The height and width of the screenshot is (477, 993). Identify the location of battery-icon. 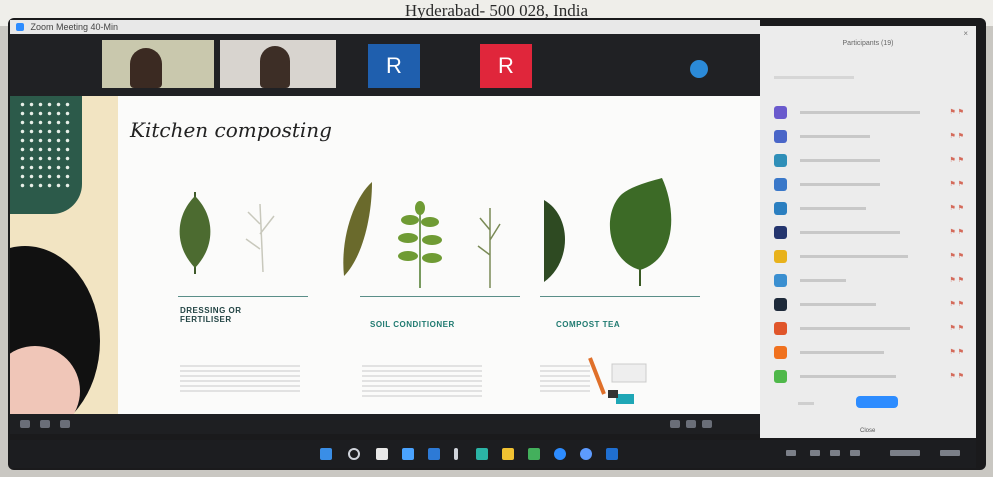
(855, 453).